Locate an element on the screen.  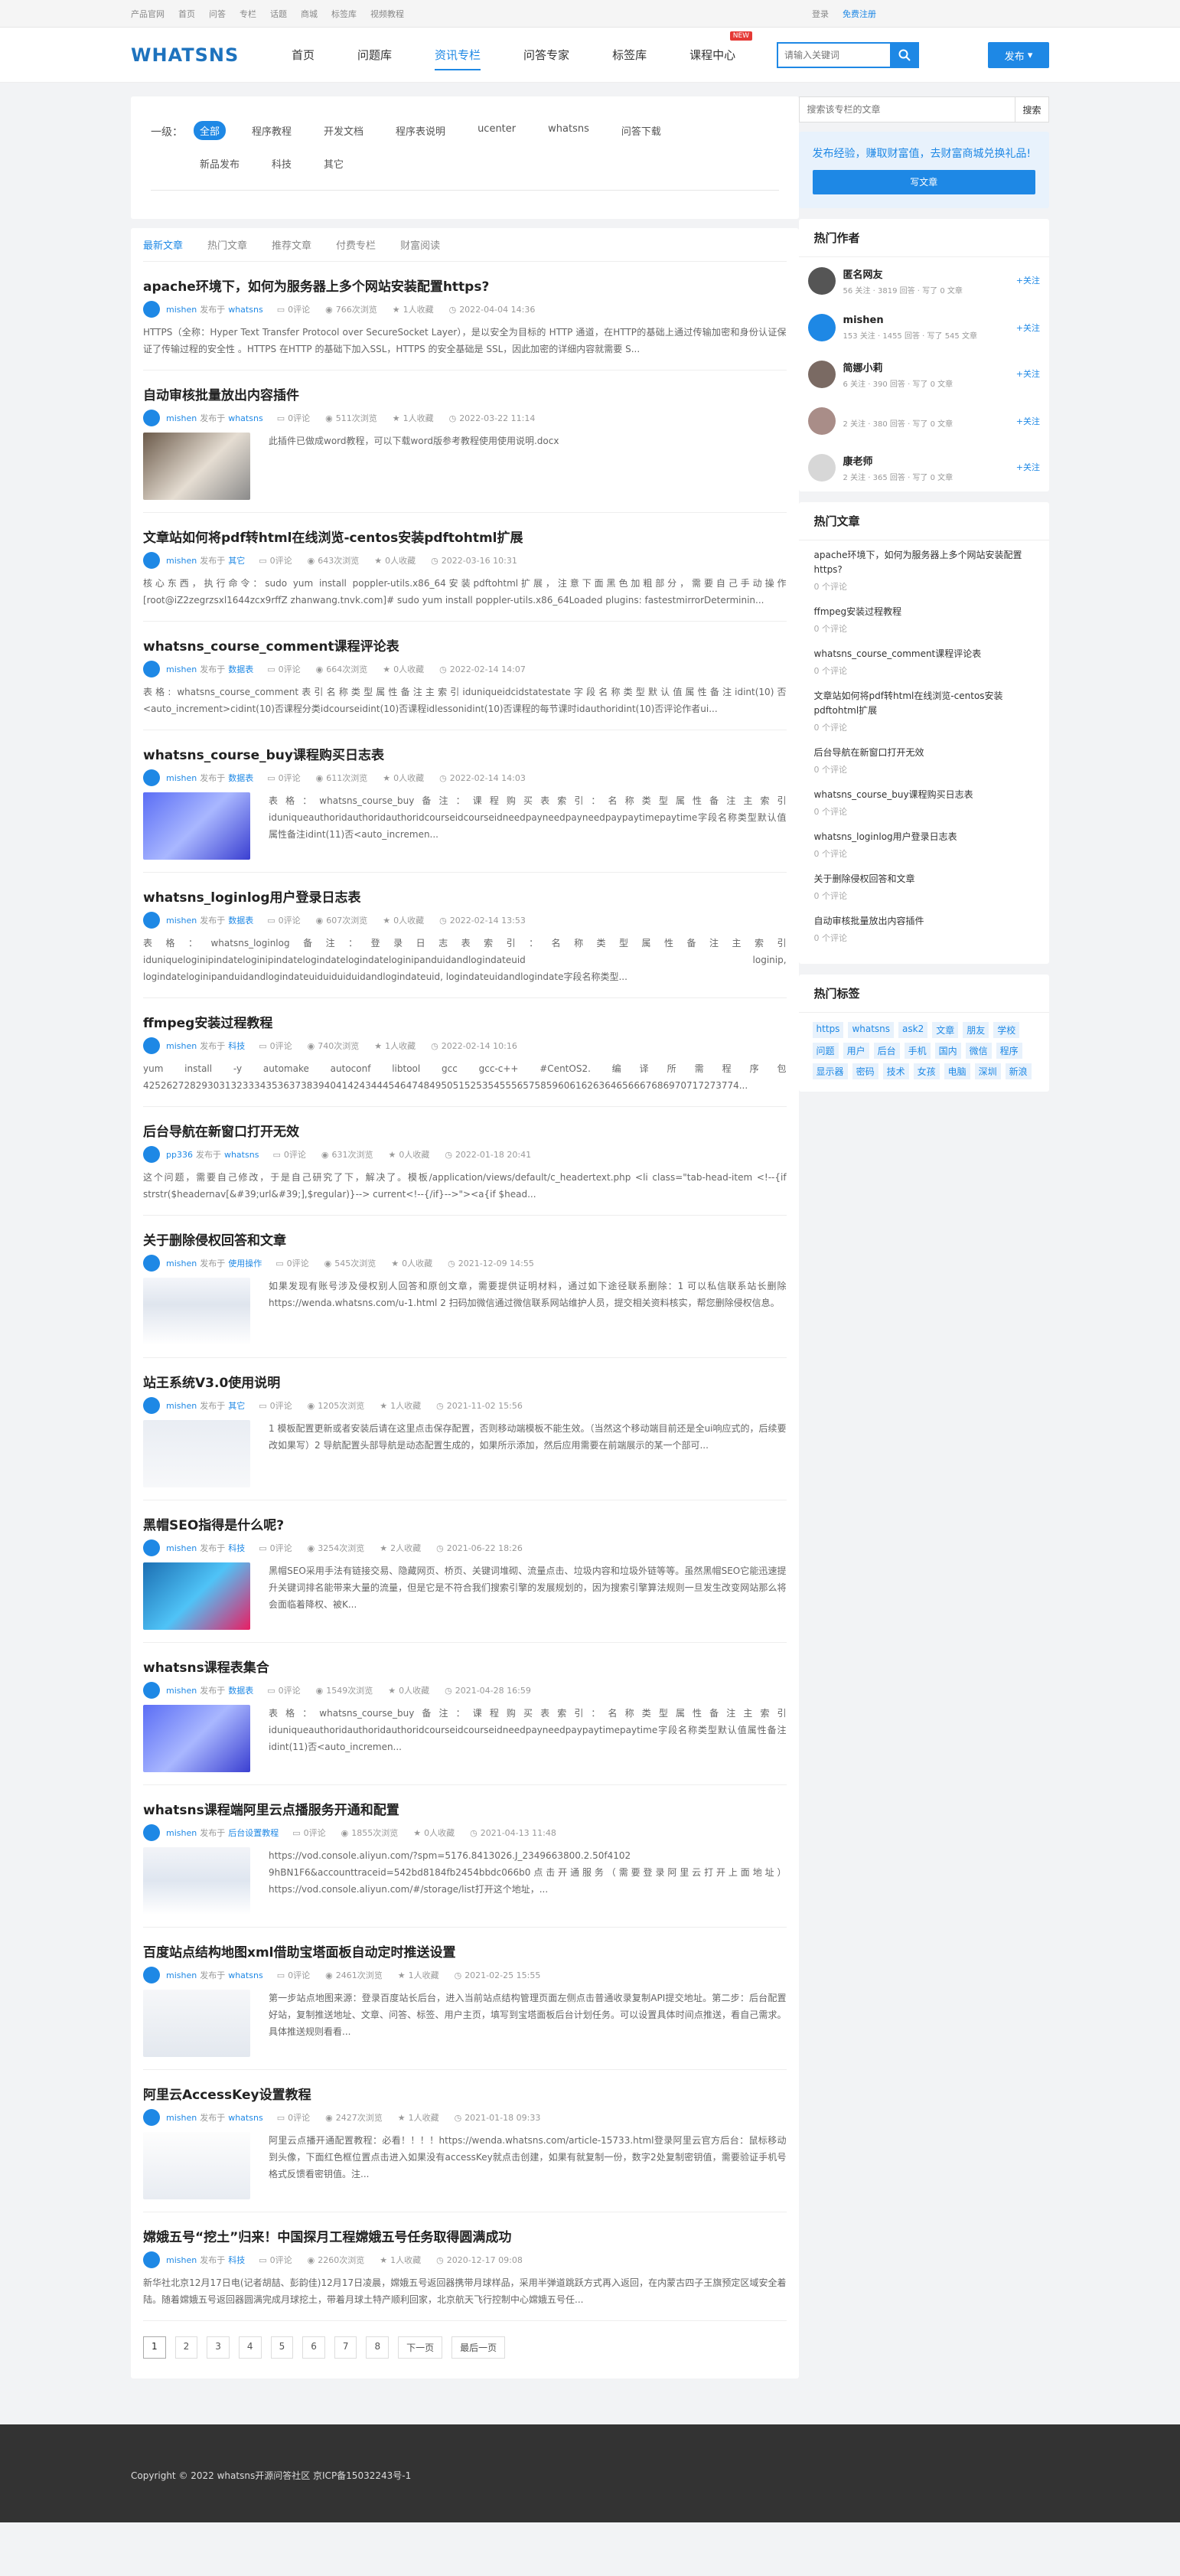
article-category: 其它 is located at coordinates (236, 560).